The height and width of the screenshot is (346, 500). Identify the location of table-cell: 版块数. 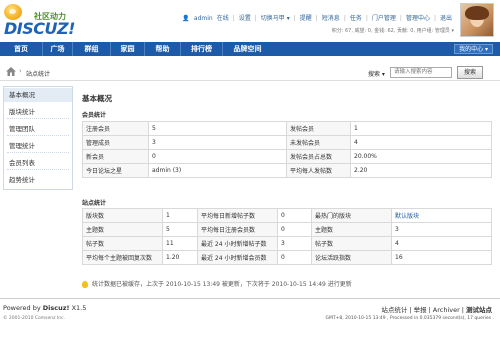
(122, 215).